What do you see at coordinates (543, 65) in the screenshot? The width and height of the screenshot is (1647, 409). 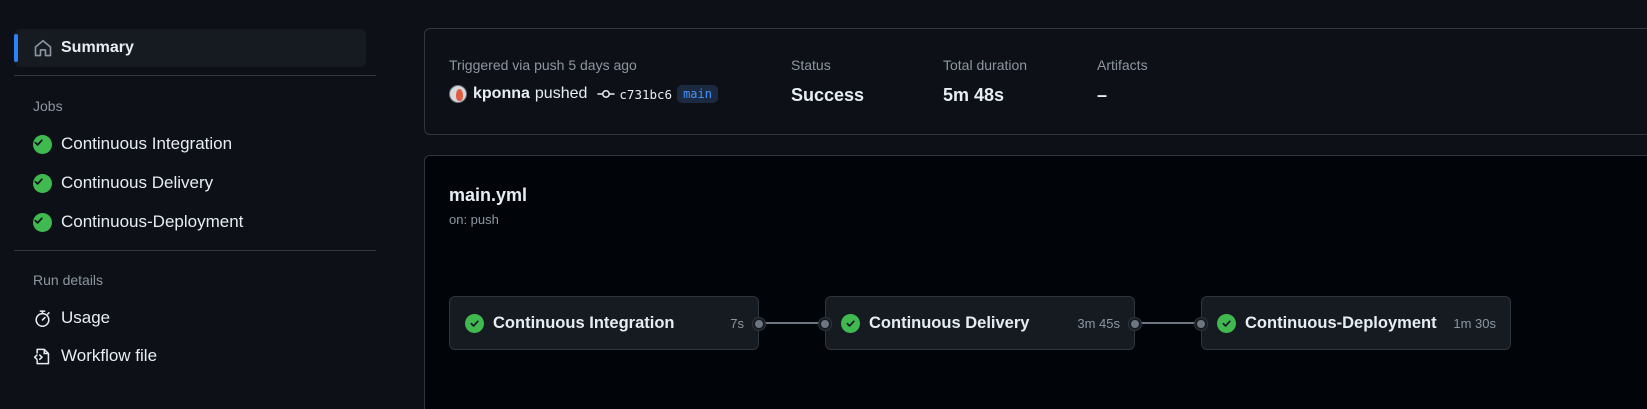 I see `trigger-label: Triggered via push 5 days ago` at bounding box center [543, 65].